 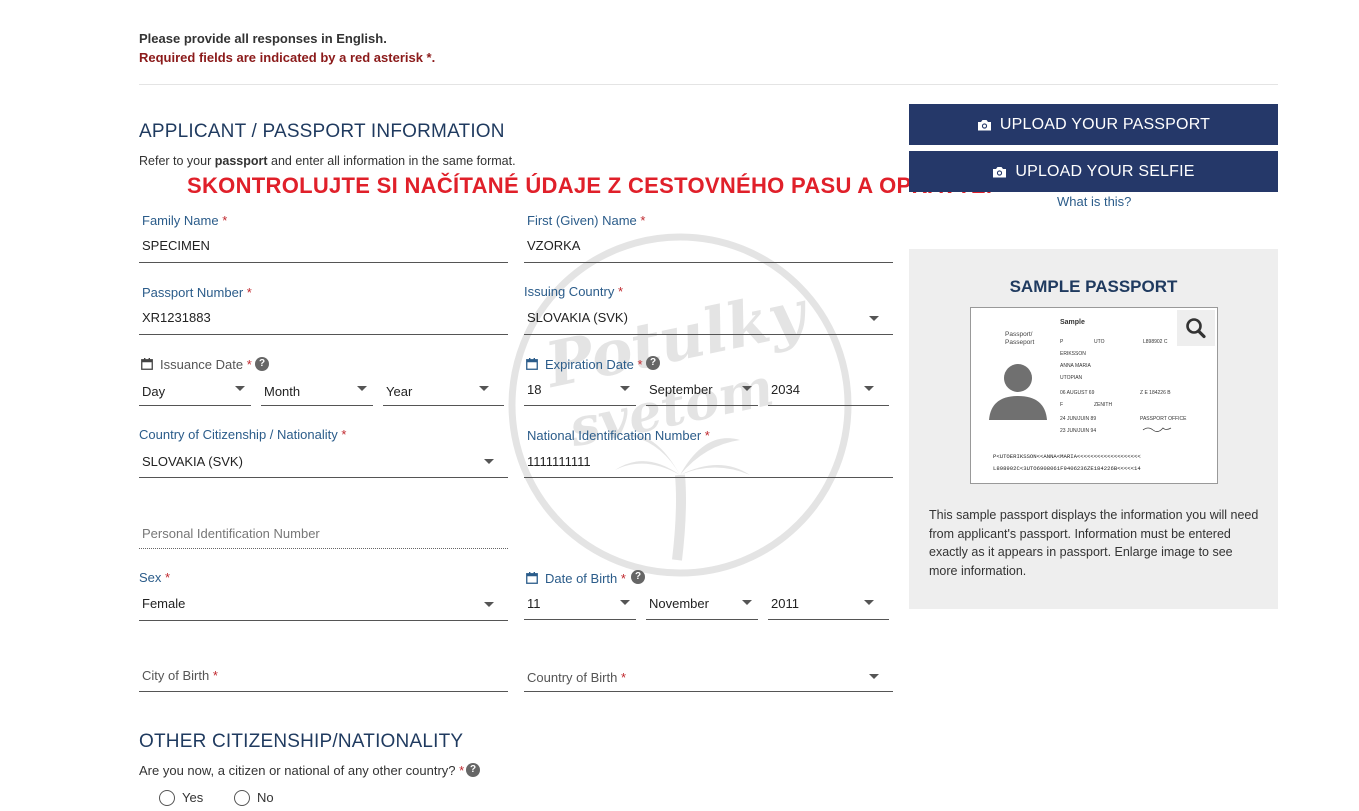 I want to click on english-note: Please provide all responses in English., so click(x=263, y=38).